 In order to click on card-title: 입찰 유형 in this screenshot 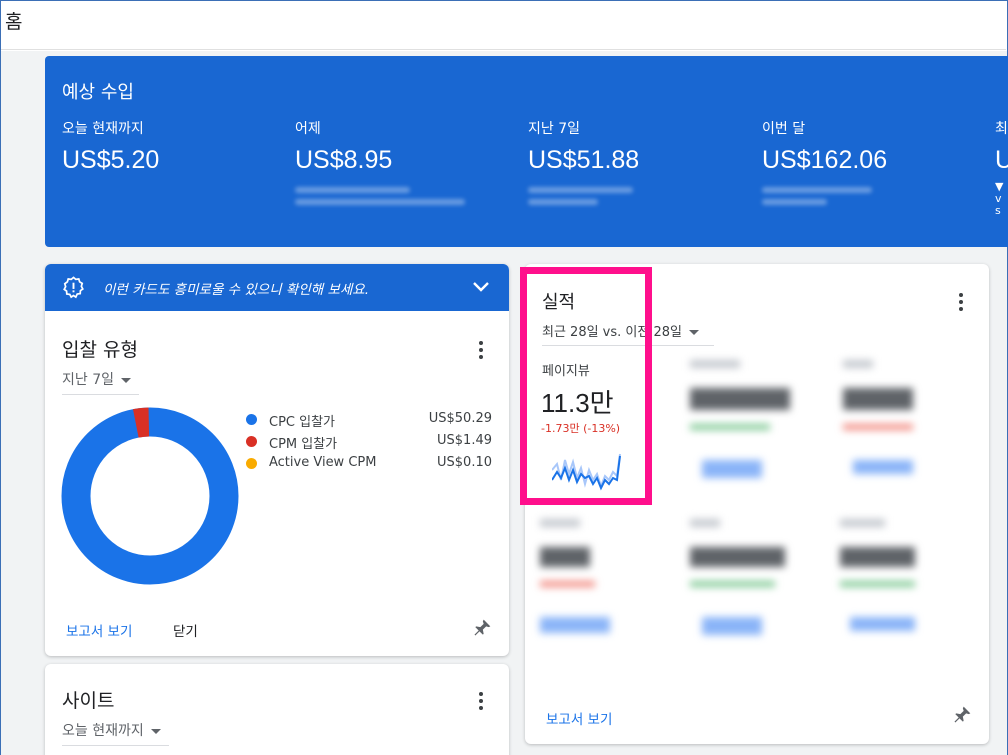, I will do `click(100, 350)`.